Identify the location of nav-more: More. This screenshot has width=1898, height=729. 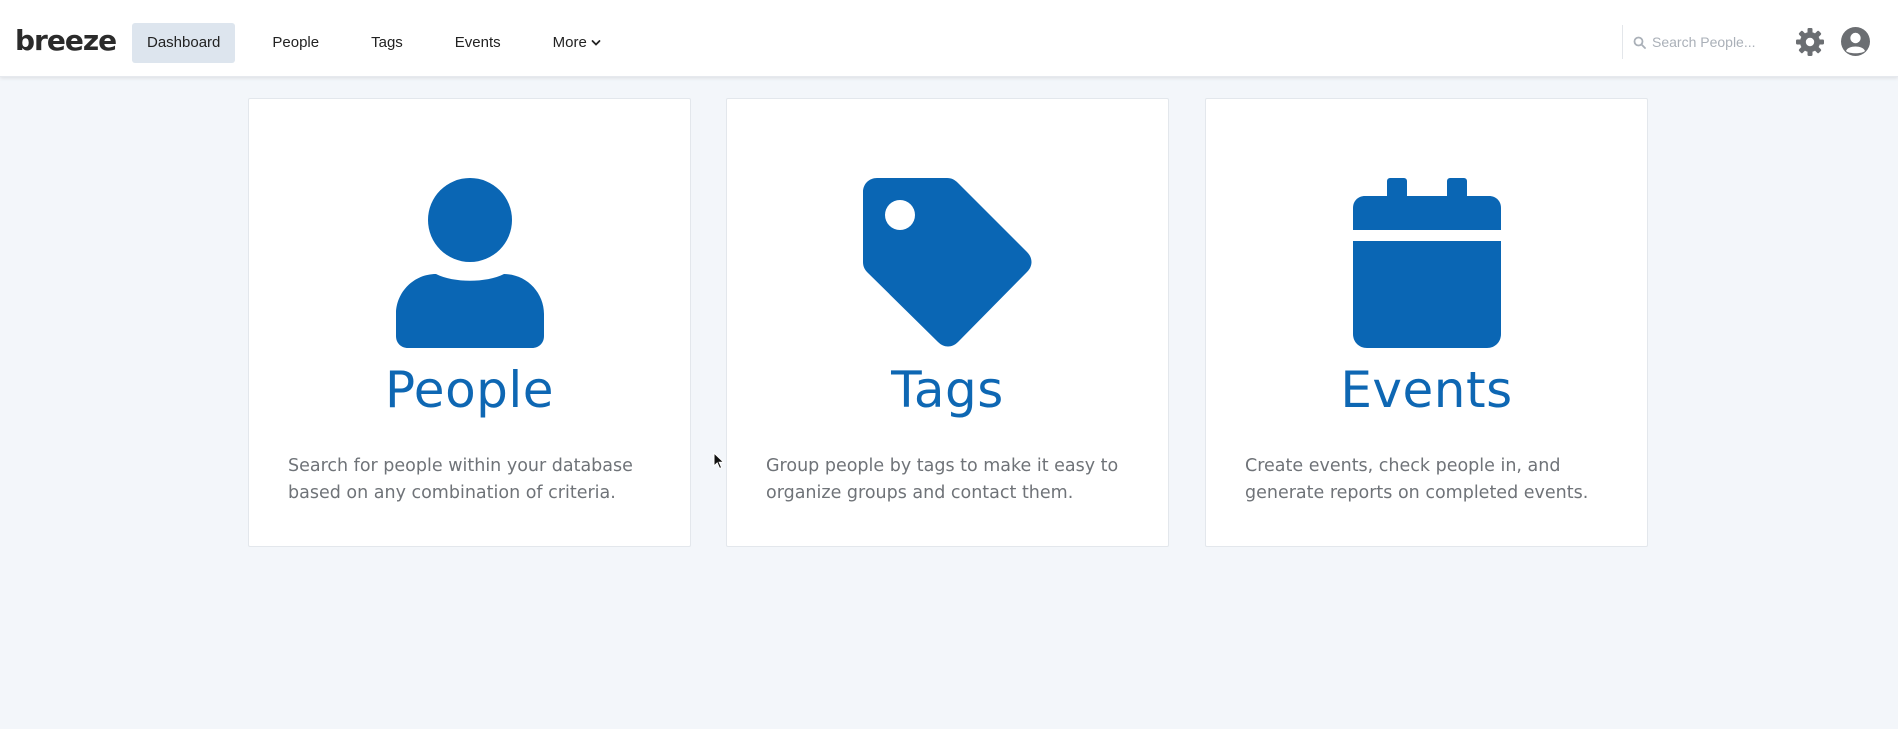
(577, 43).